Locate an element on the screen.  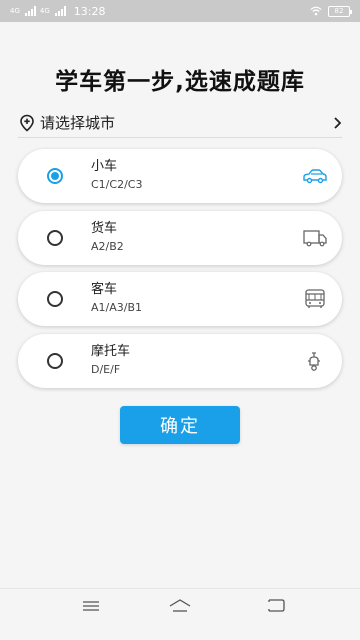
status-time: 13:28 is located at coordinates (89, 11).